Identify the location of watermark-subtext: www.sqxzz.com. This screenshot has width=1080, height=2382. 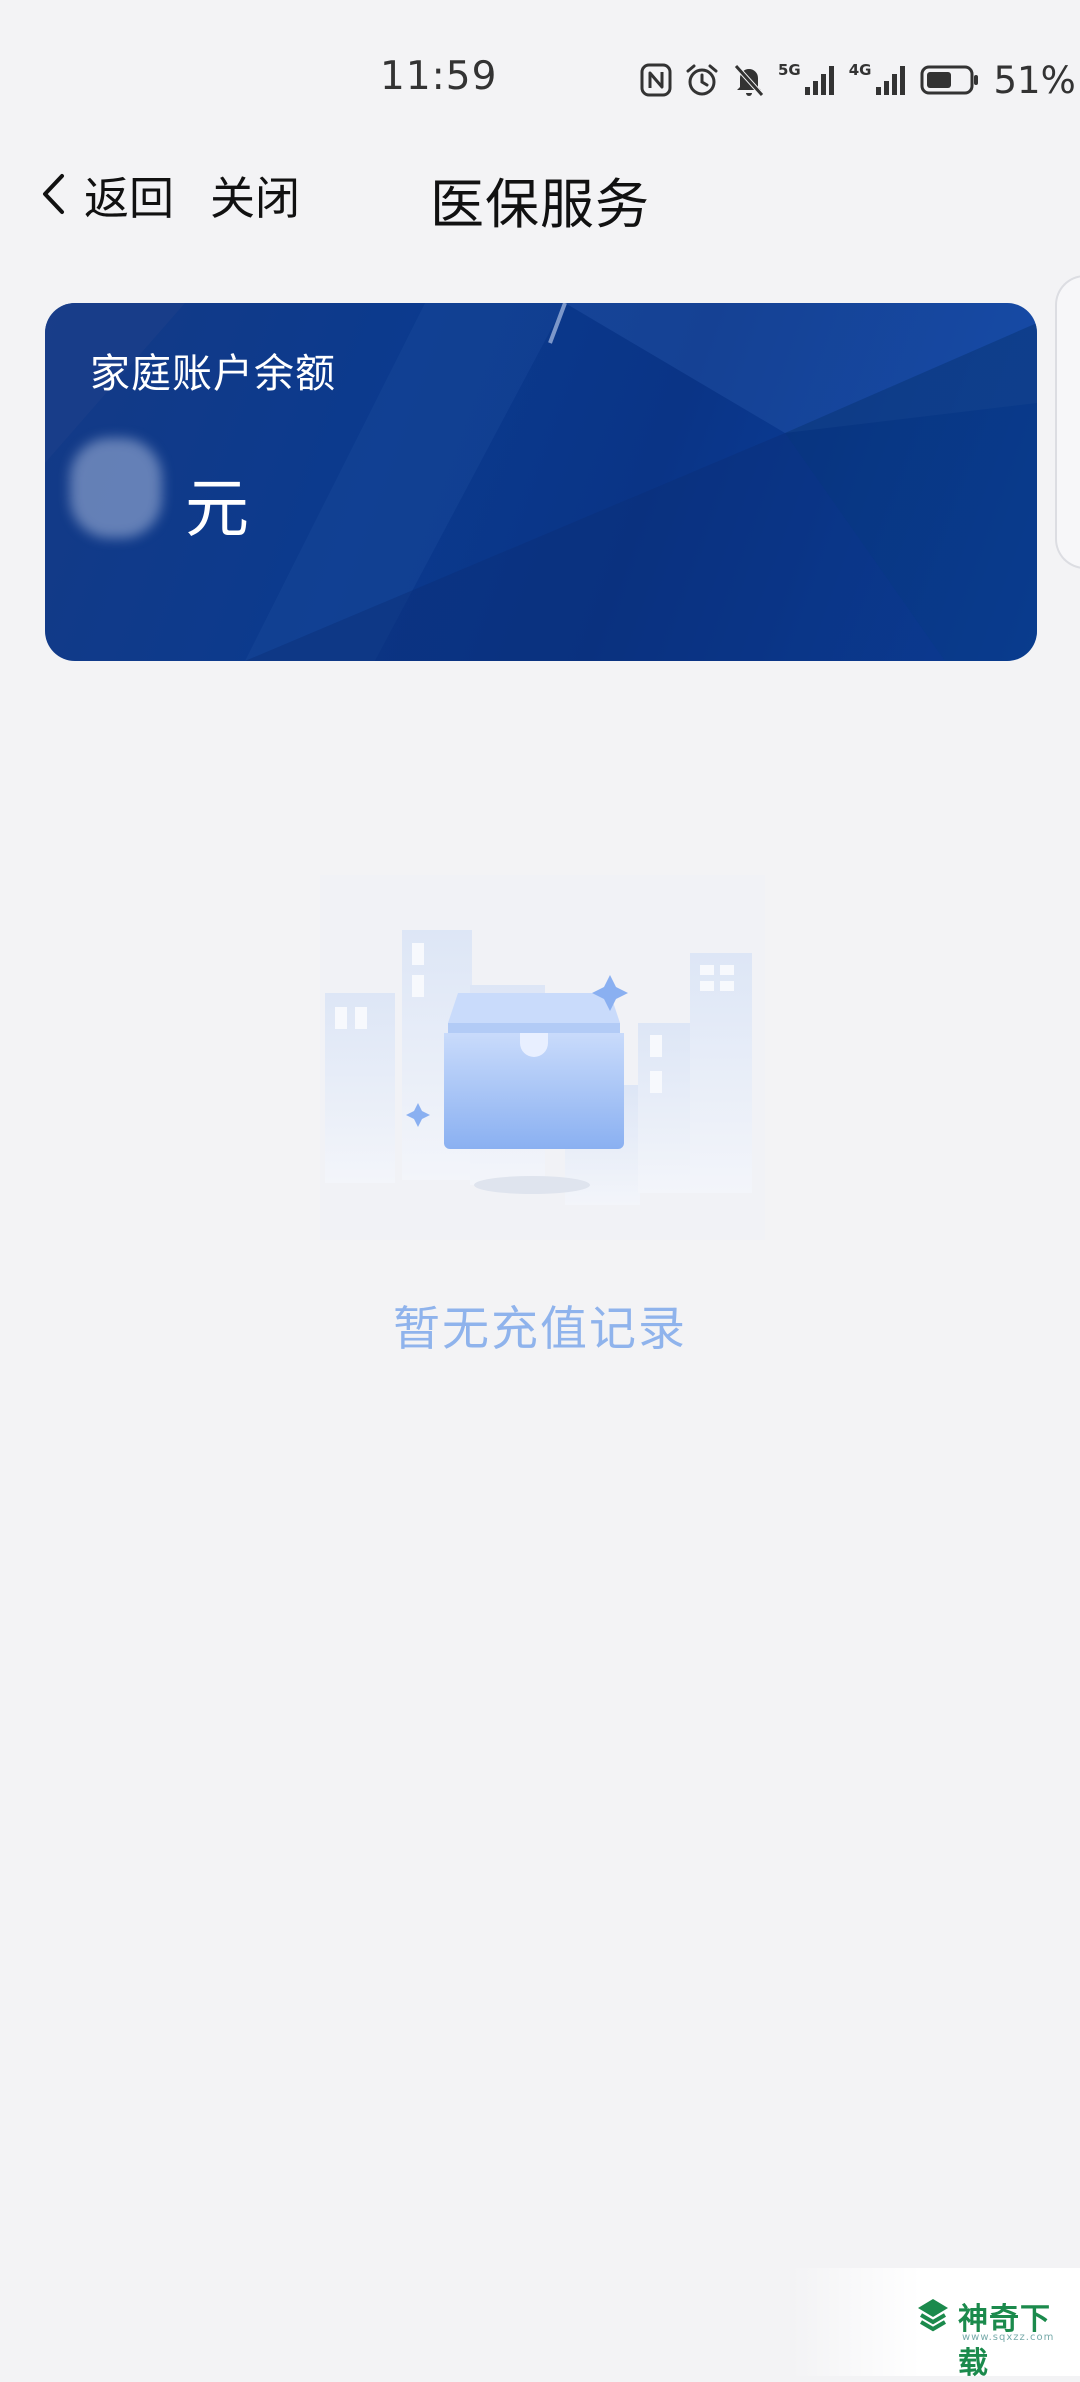
(1008, 2337).